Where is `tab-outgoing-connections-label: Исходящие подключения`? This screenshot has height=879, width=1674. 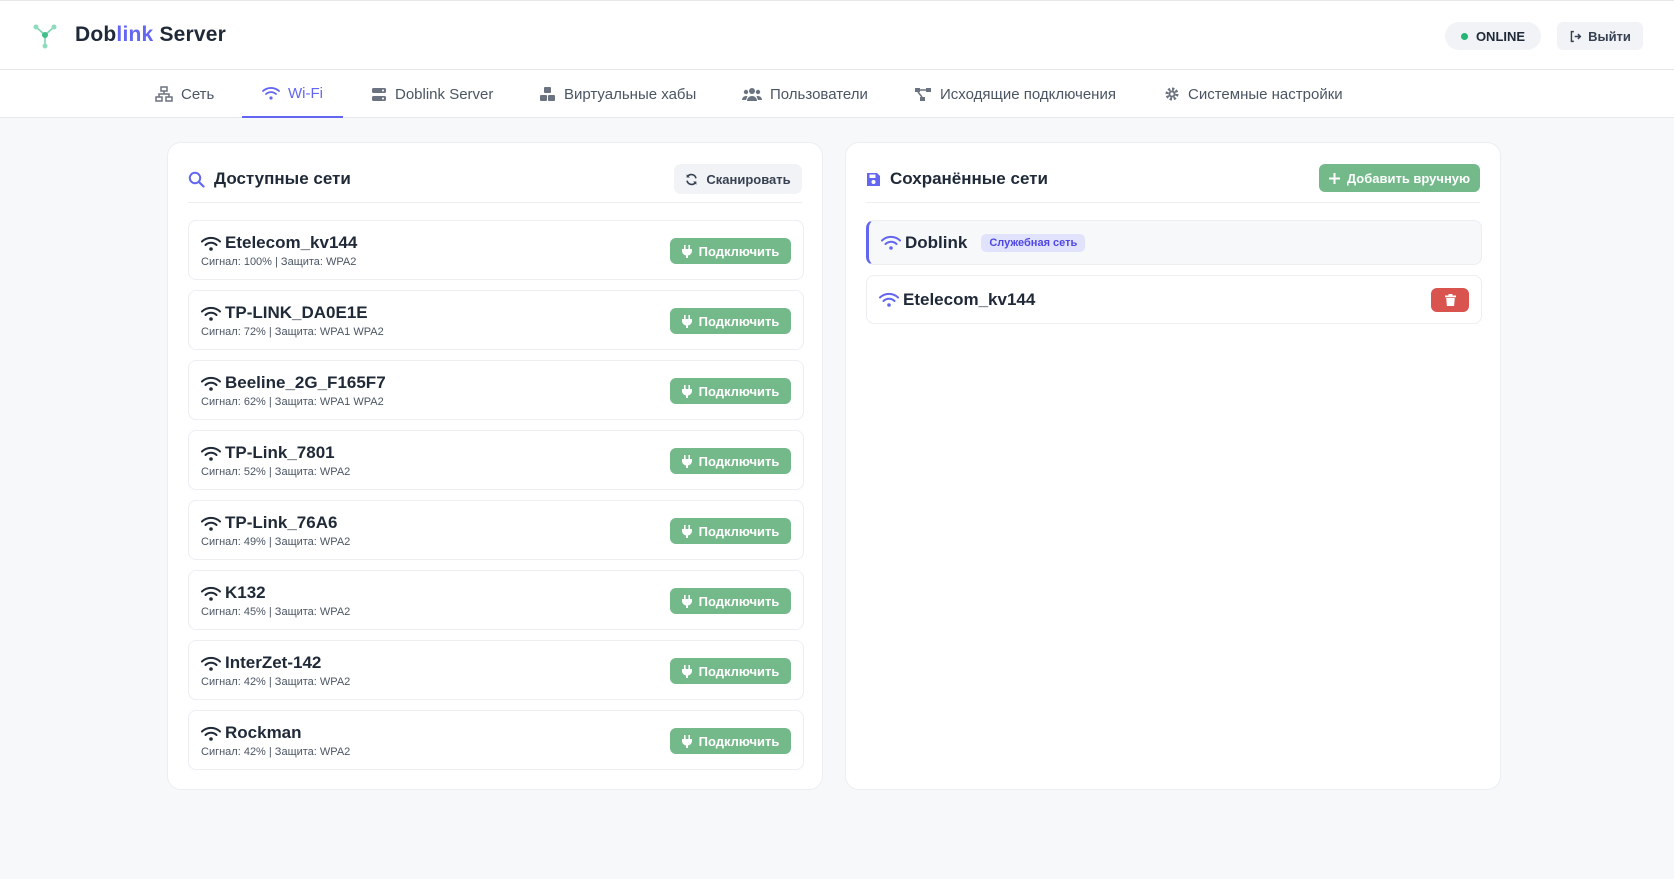 tab-outgoing-connections-label: Исходящие подключения is located at coordinates (1028, 94).